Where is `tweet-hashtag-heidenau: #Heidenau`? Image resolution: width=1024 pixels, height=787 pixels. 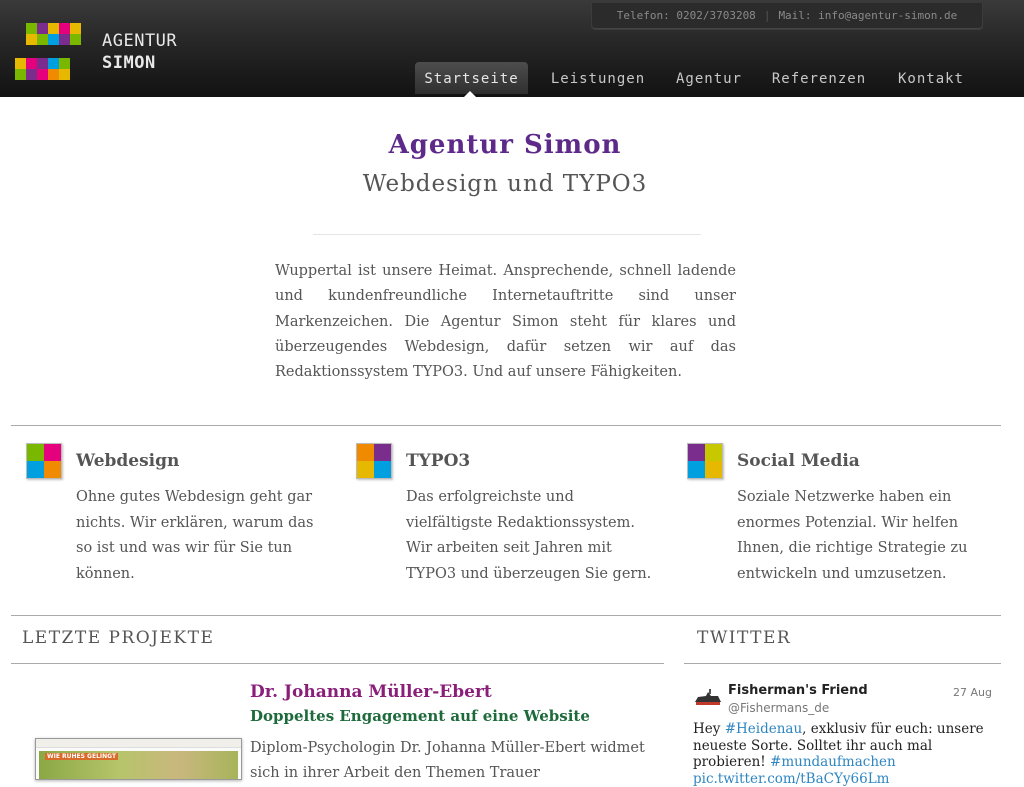 tweet-hashtag-heidenau: #Heidenau is located at coordinates (763, 729).